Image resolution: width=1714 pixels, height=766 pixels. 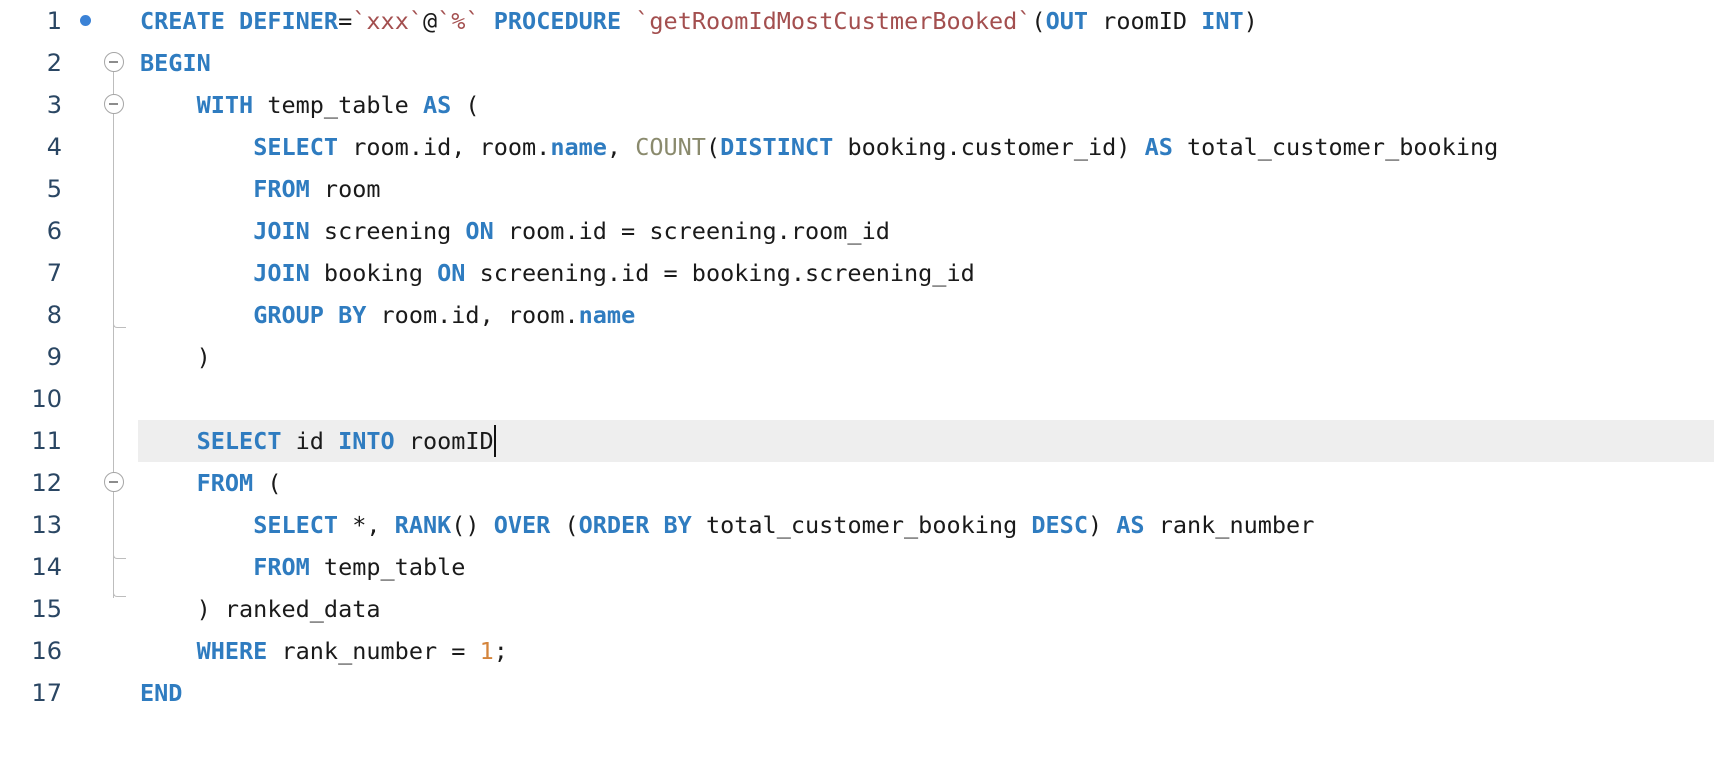 What do you see at coordinates (387, 231) in the screenshot?
I see `code-token-plain: screening` at bounding box center [387, 231].